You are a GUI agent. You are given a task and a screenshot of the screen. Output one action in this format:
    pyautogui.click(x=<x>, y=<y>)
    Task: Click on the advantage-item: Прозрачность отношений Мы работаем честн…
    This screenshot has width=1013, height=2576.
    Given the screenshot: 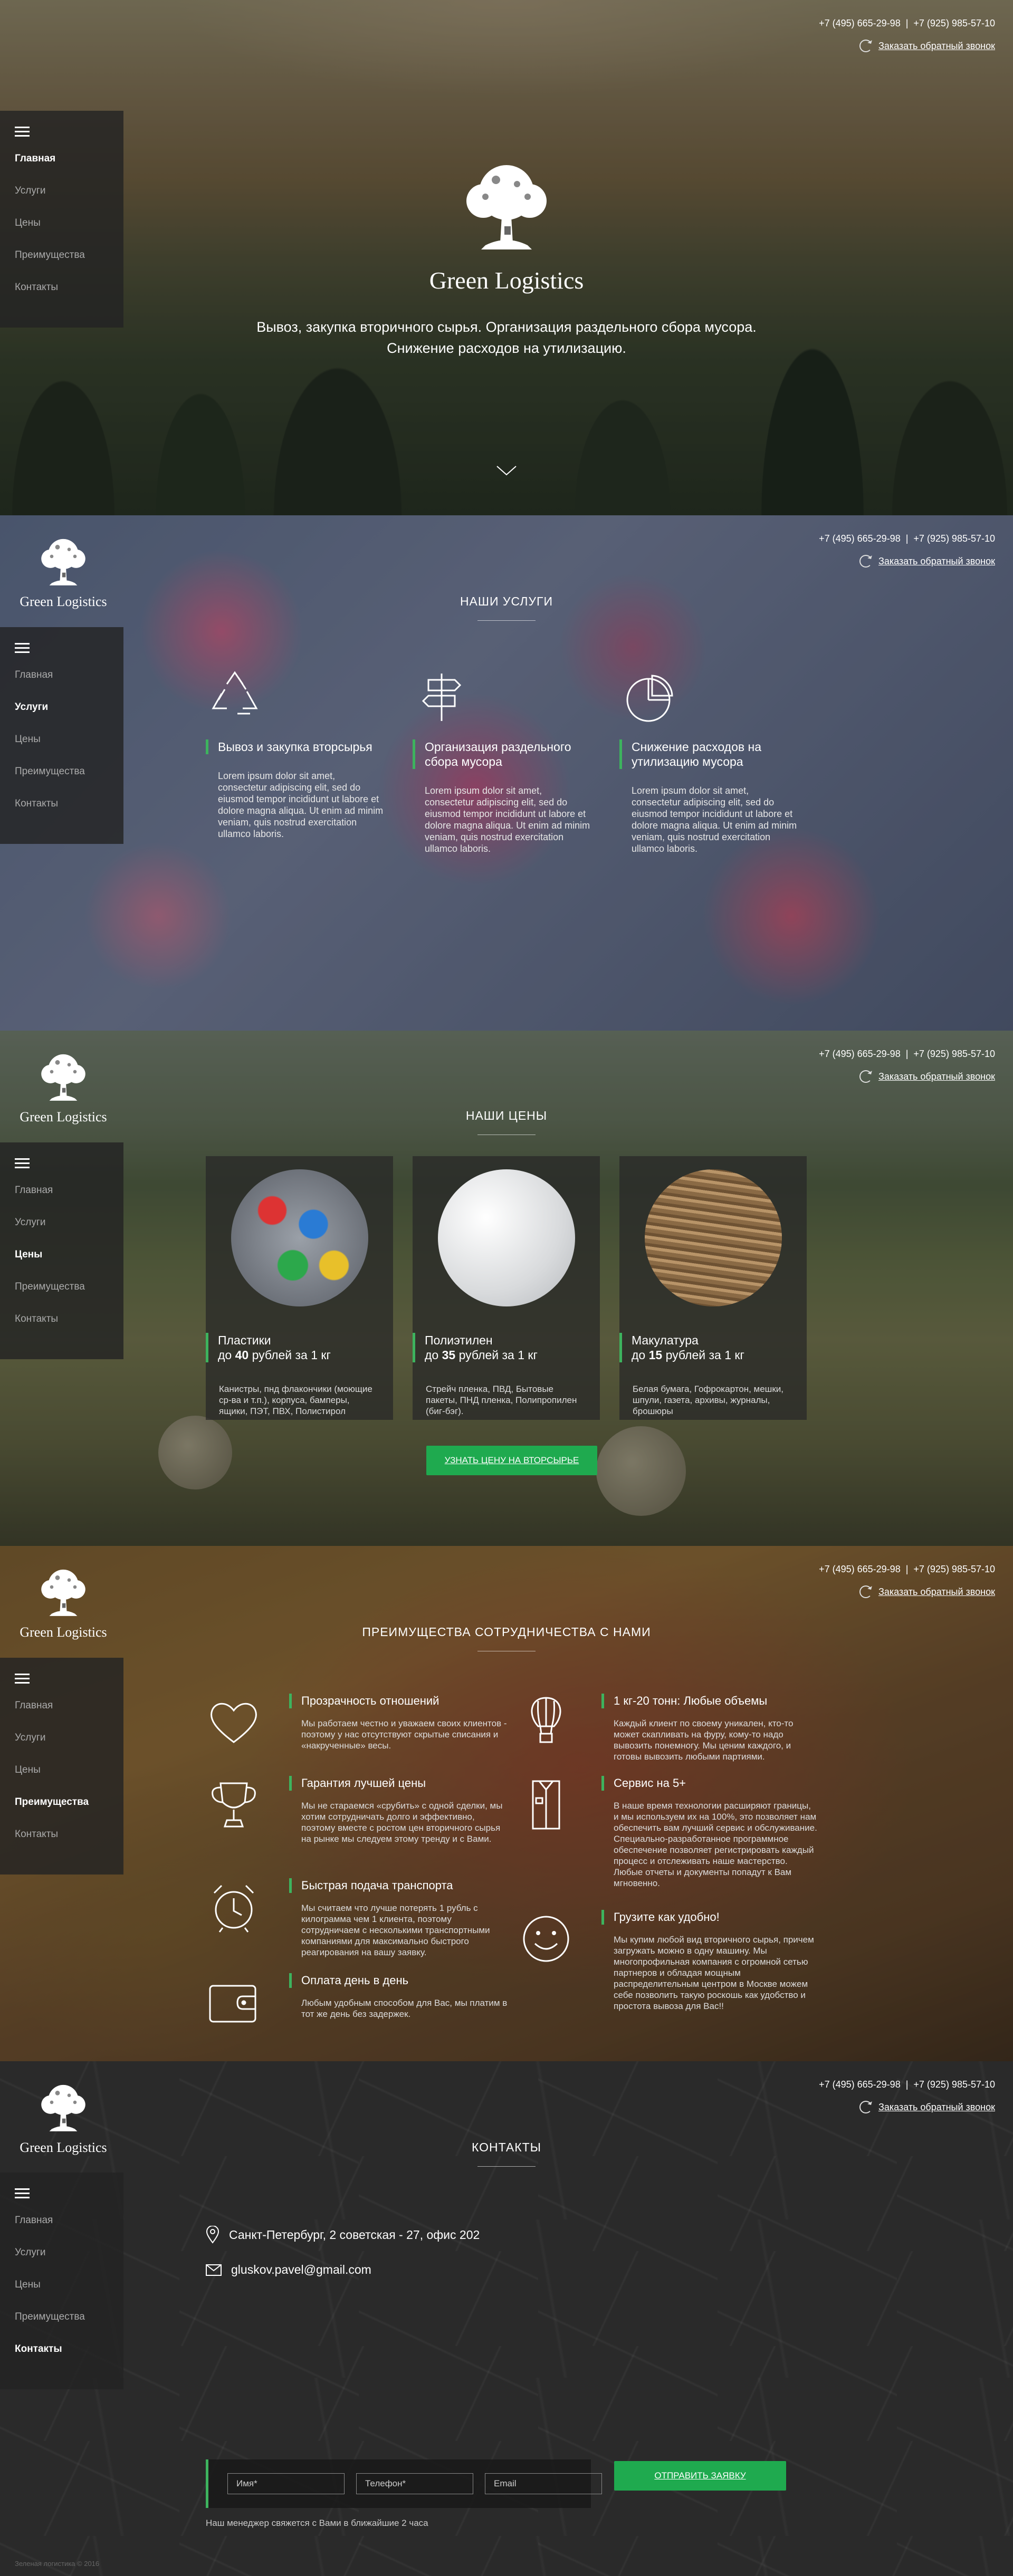 What is the action you would take?
    pyautogui.click(x=361, y=1723)
    